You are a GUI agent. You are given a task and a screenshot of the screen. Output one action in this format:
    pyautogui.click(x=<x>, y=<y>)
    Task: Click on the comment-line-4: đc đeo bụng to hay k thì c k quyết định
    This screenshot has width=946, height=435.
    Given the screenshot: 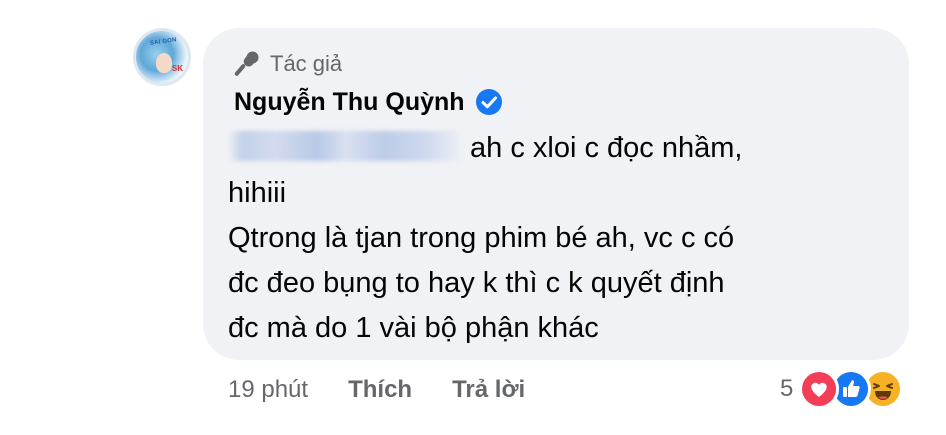 What is the action you would take?
    pyautogui.click(x=476, y=283)
    